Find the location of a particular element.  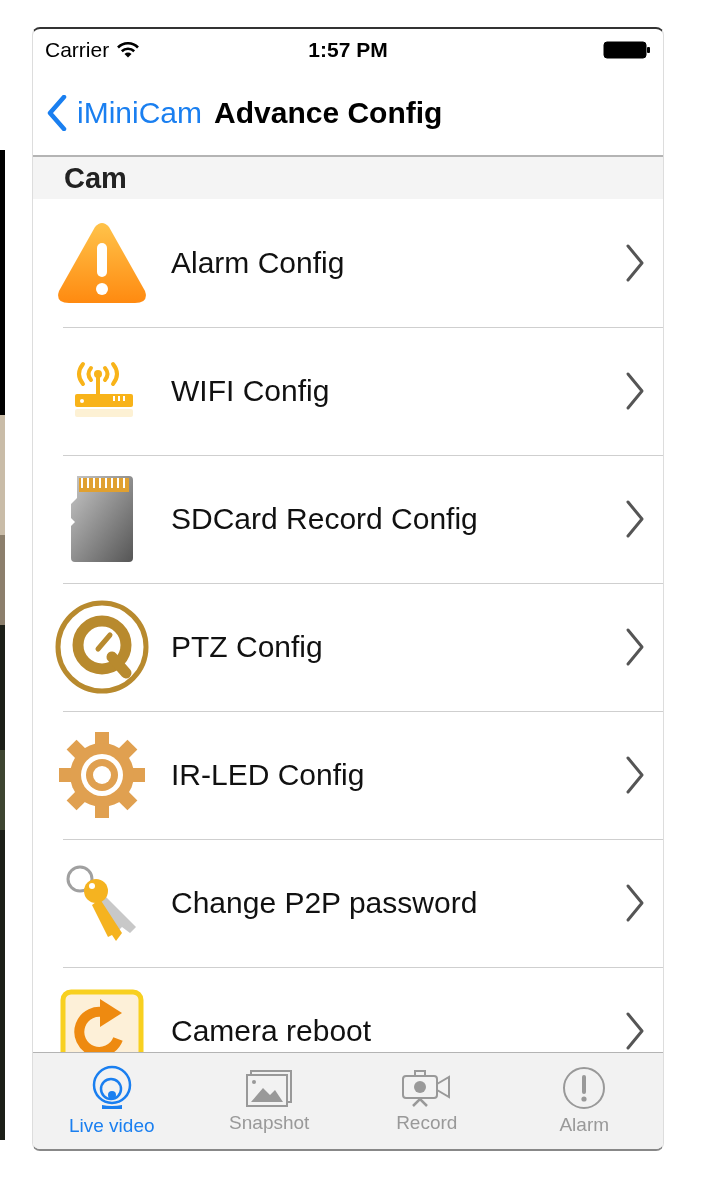

image-icon is located at coordinates (269, 1088).